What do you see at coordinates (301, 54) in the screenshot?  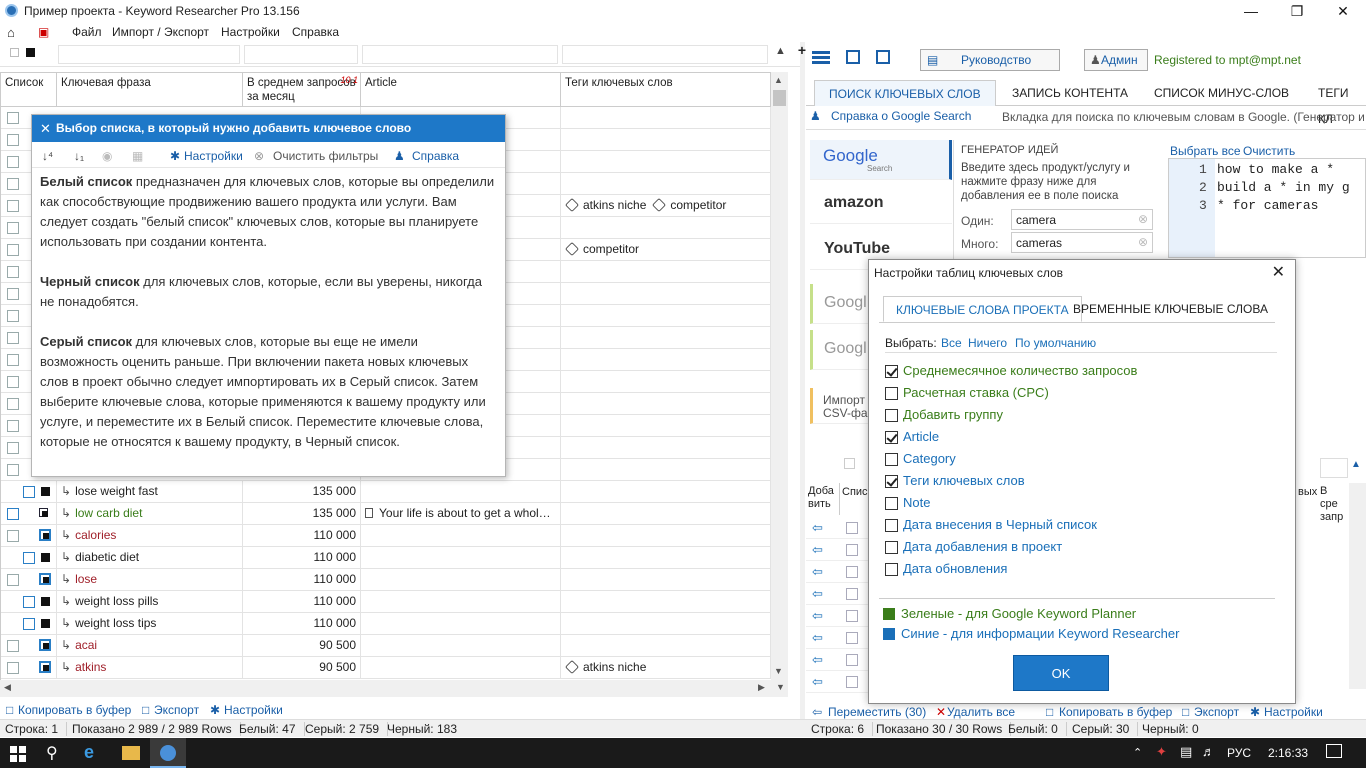 I see `avg-filter-input` at bounding box center [301, 54].